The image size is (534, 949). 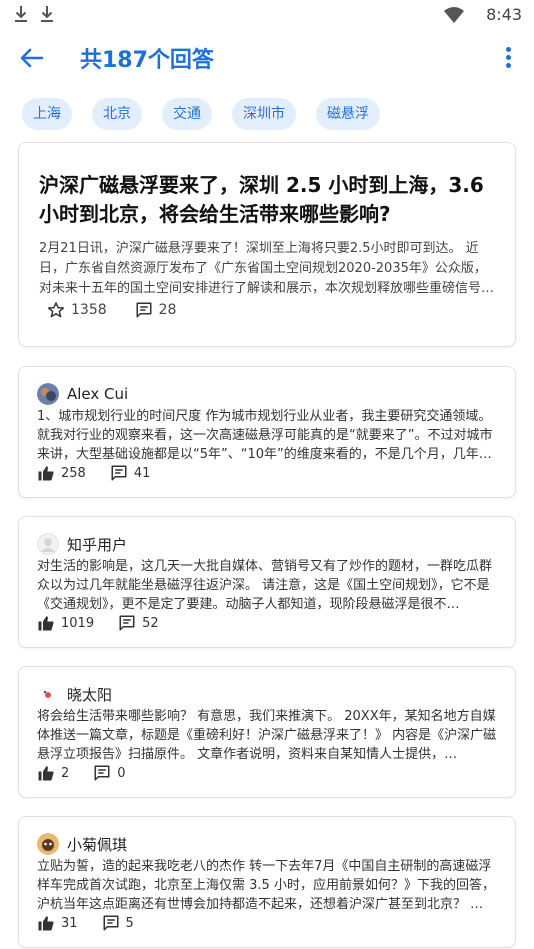 What do you see at coordinates (90, 694) in the screenshot?
I see `author-name: 晓太阳` at bounding box center [90, 694].